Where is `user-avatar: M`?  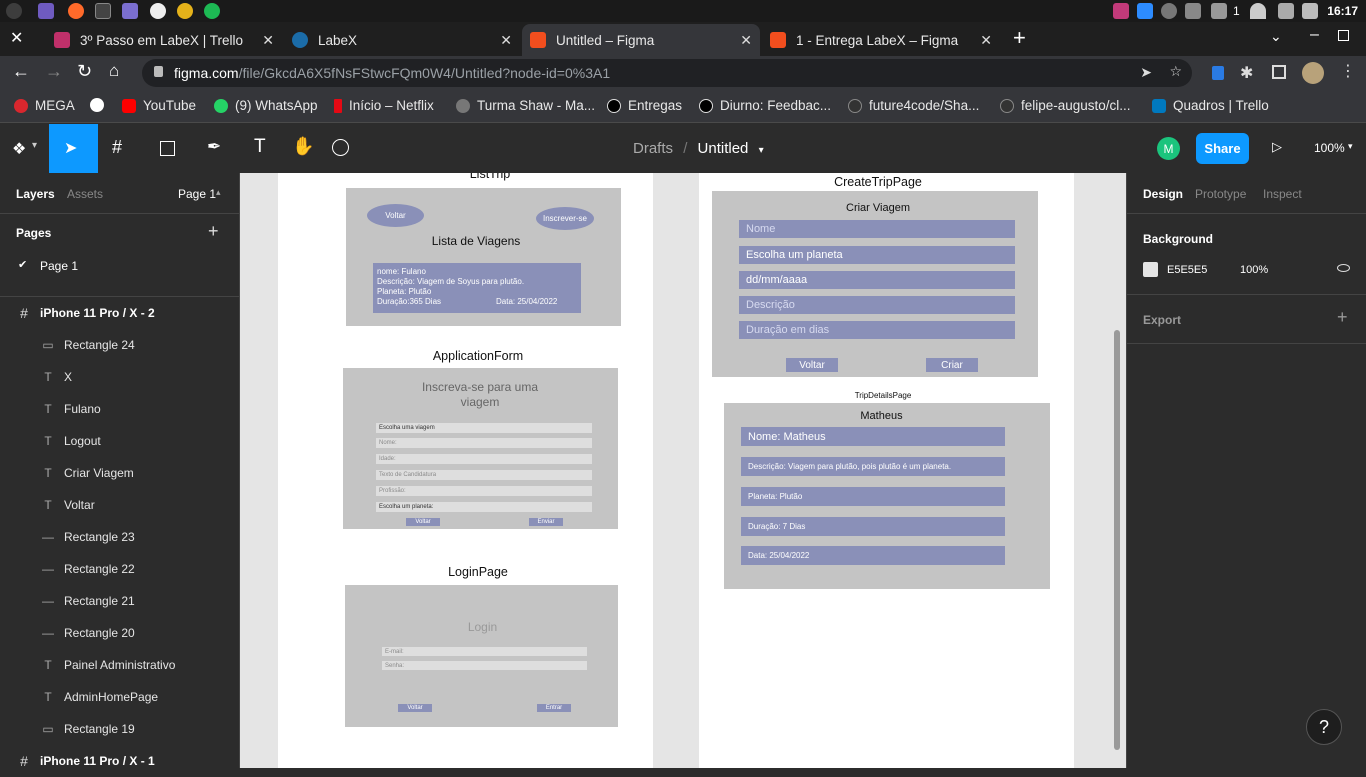
user-avatar: M is located at coordinates (1168, 148).